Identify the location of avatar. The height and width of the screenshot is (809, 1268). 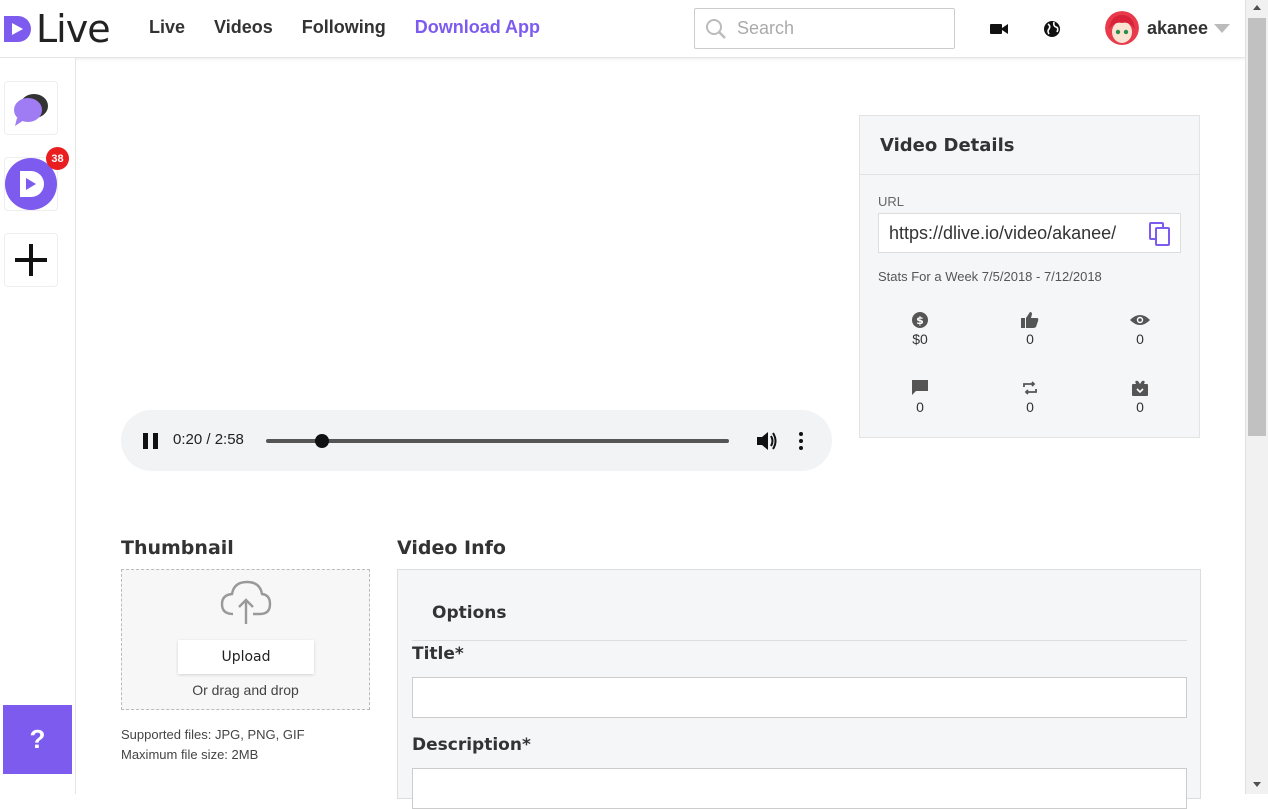
(1122, 28).